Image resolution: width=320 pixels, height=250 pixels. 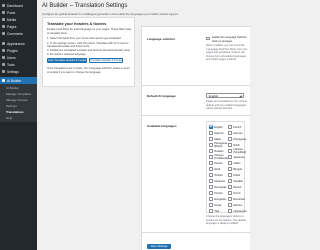 What do you see at coordinates (3, 50) in the screenshot?
I see `plugins-icon` at bounding box center [3, 50].